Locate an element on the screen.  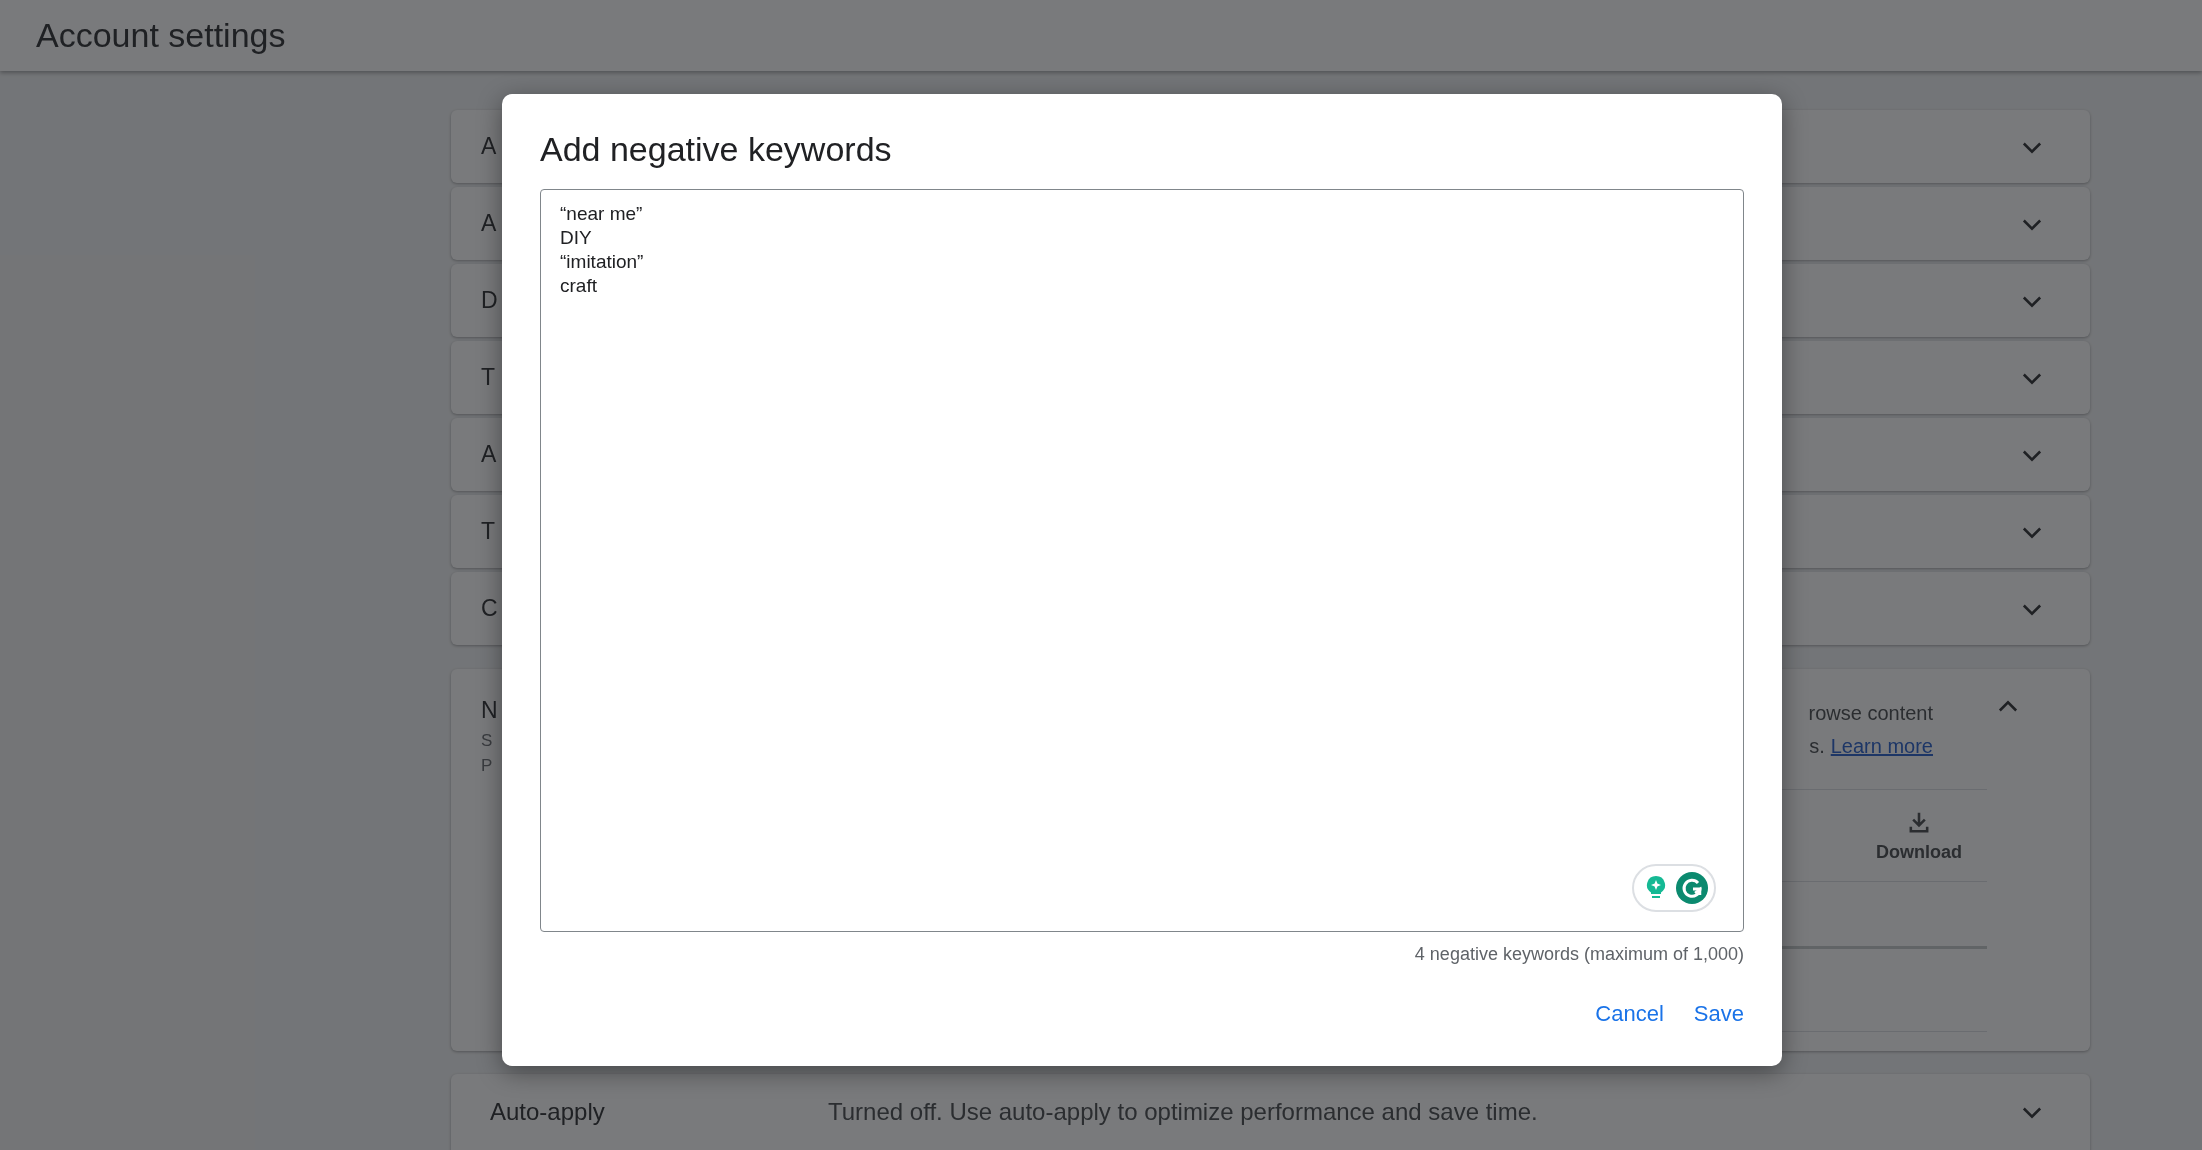
page-title: Account settings is located at coordinates (161, 35).